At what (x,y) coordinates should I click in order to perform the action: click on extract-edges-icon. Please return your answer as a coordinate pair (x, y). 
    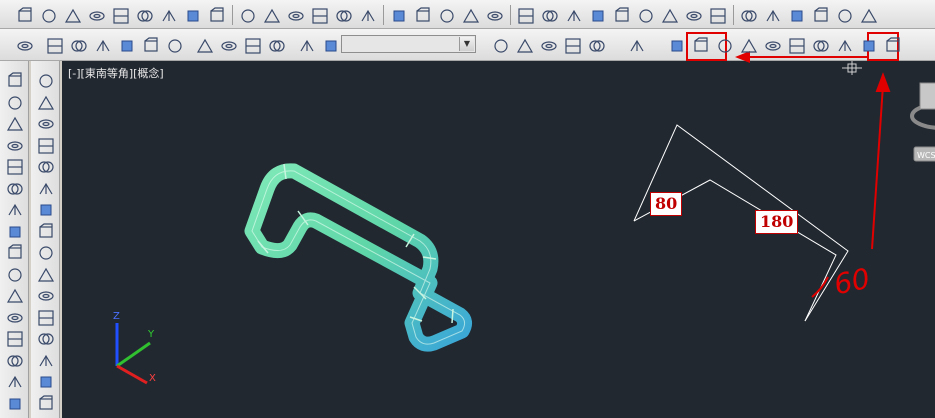
    Looking at the image, I should click on (621, 15).